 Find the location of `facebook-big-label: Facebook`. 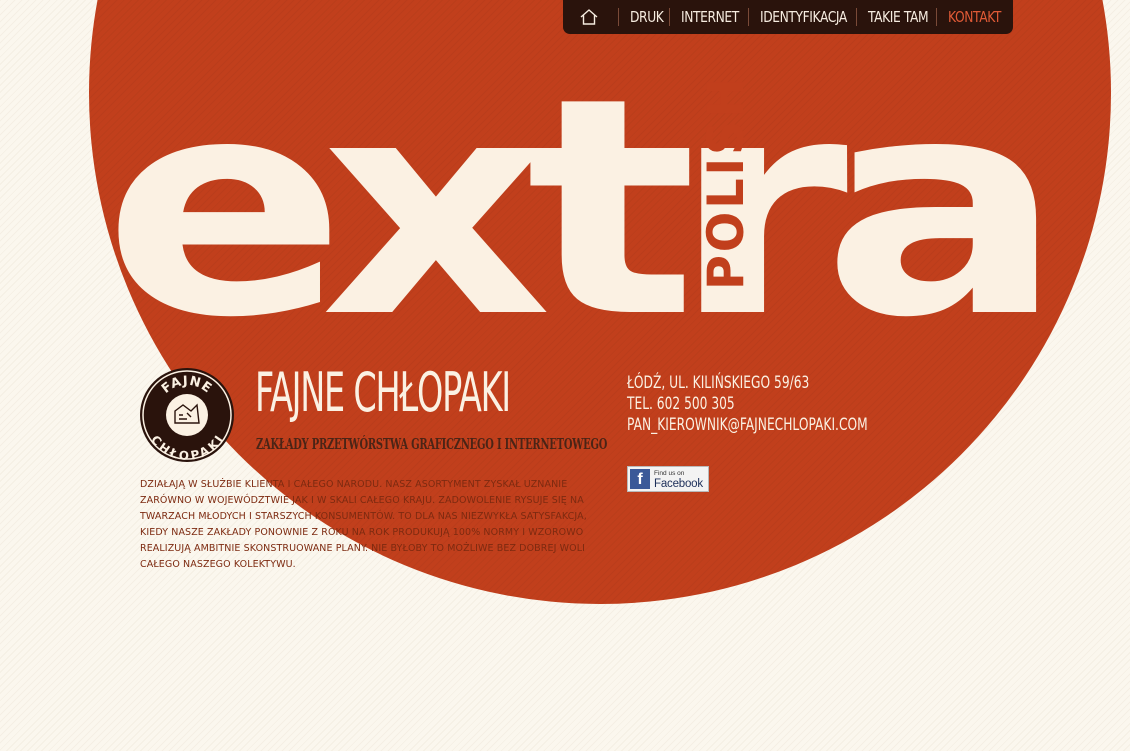

facebook-big-label: Facebook is located at coordinates (678, 483).